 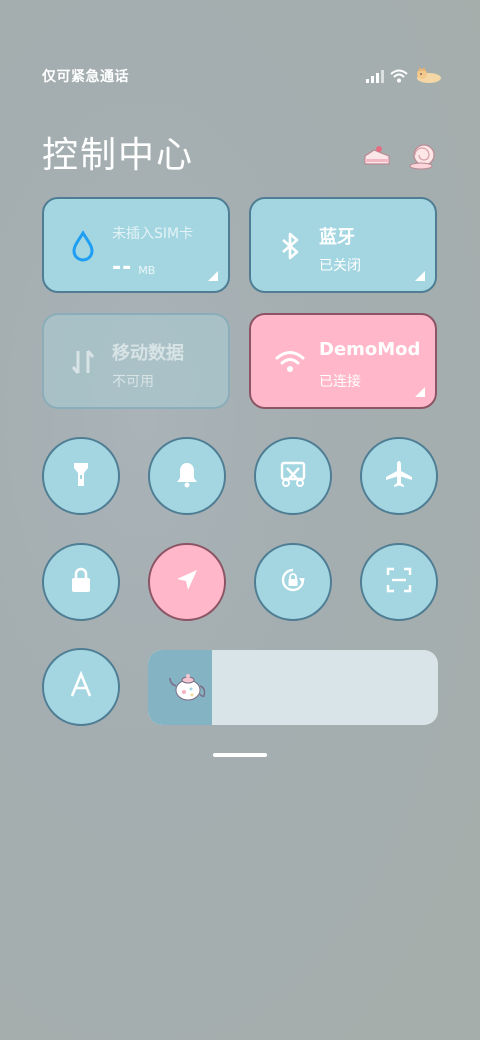 I want to click on mobile-data-tile: 移动数据 不可用, so click(x=136, y=361).